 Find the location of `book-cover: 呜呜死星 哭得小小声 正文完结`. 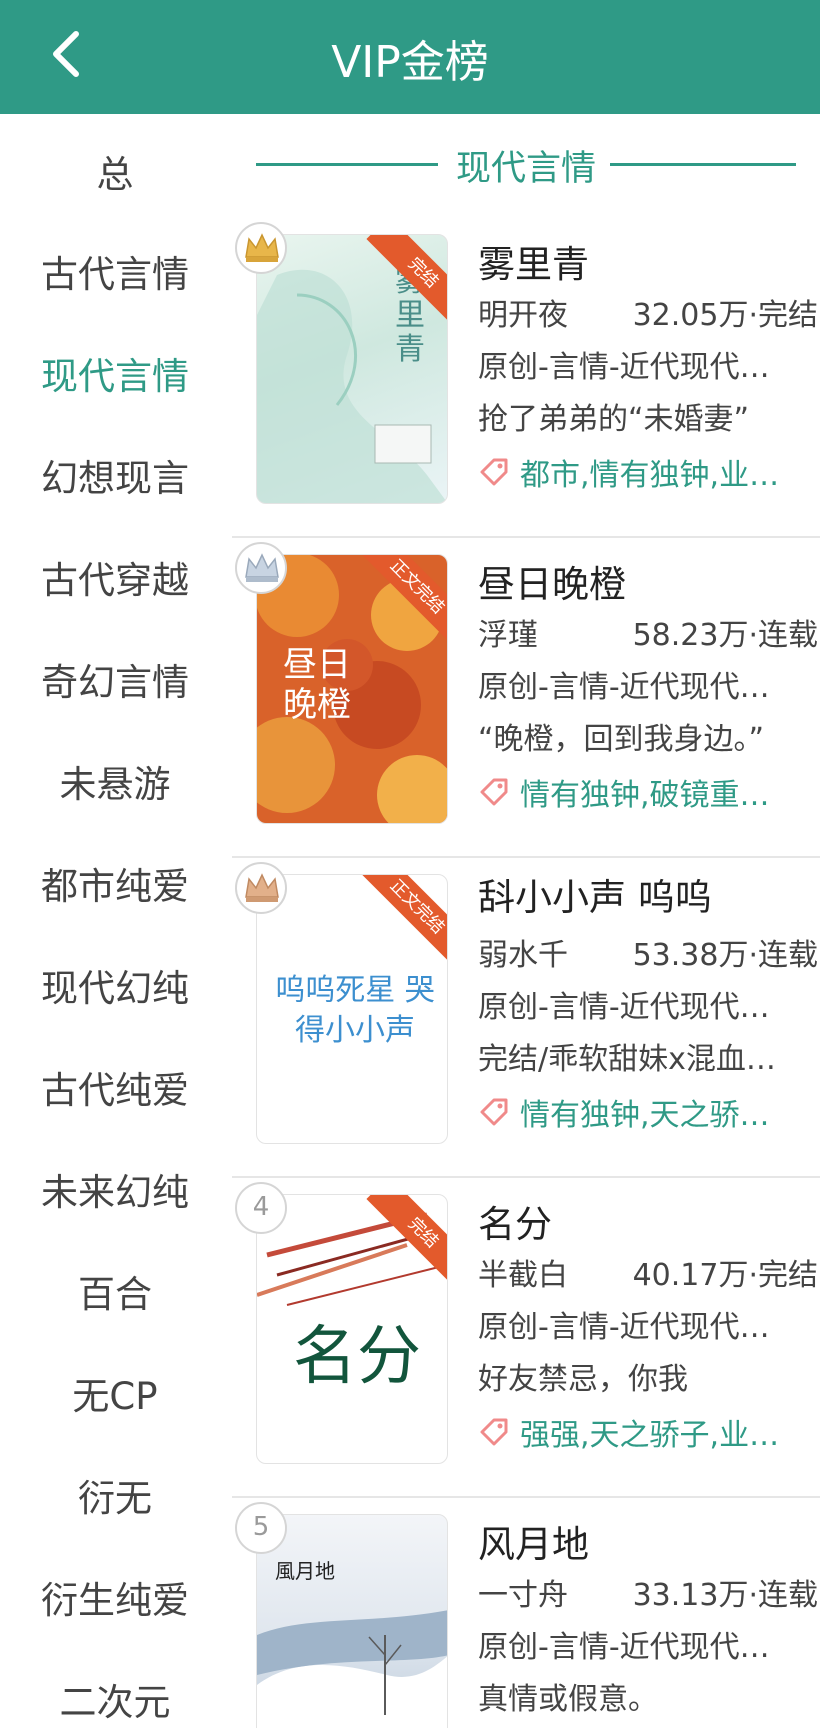

book-cover: 呜呜死星 哭得小小声 正文完结 is located at coordinates (352, 1009).